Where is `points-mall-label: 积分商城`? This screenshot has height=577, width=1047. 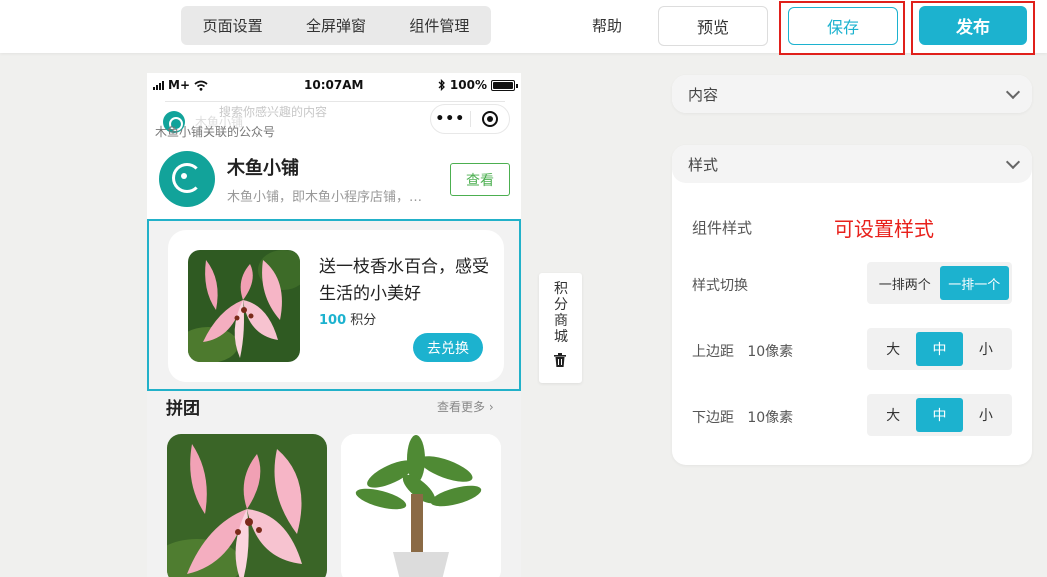
points-mall-label: 积分商城 is located at coordinates (561, 313).